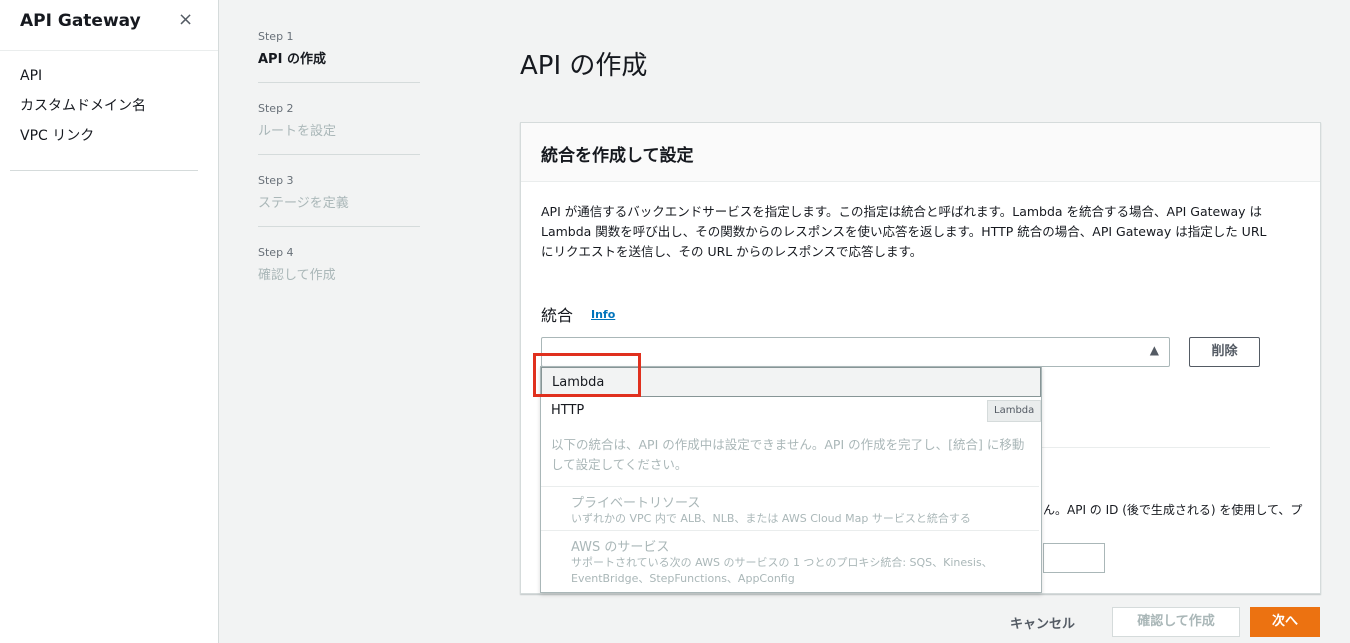 The width and height of the screenshot is (1350, 643). I want to click on review-create-button: 確認して作成, so click(1176, 622).